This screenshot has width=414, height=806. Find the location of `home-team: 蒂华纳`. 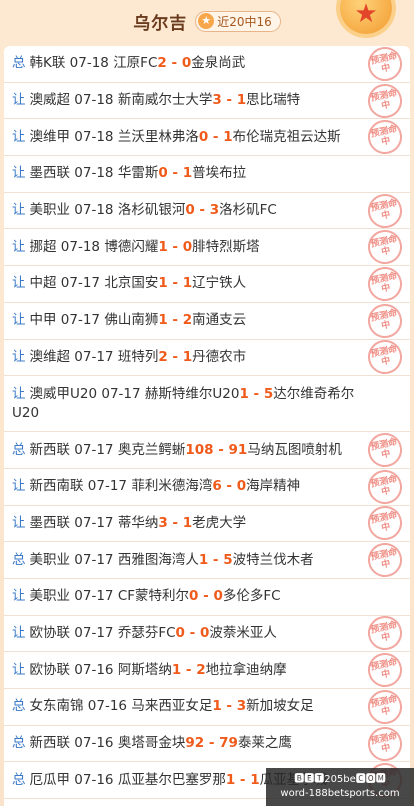

home-team: 蒂华纳 is located at coordinates (138, 522).